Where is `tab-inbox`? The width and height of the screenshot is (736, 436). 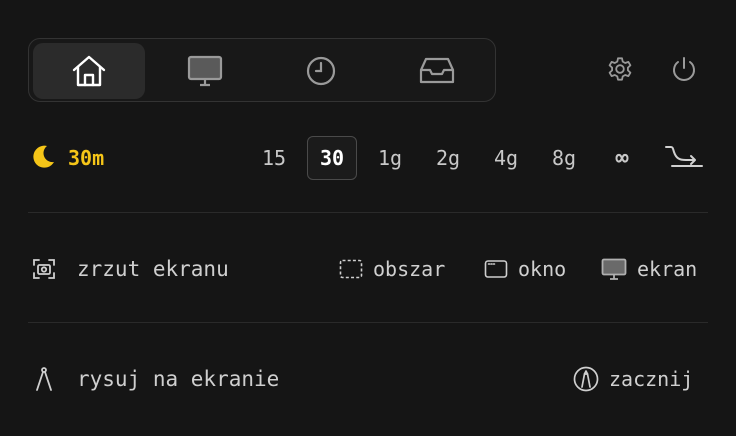 tab-inbox is located at coordinates (437, 71).